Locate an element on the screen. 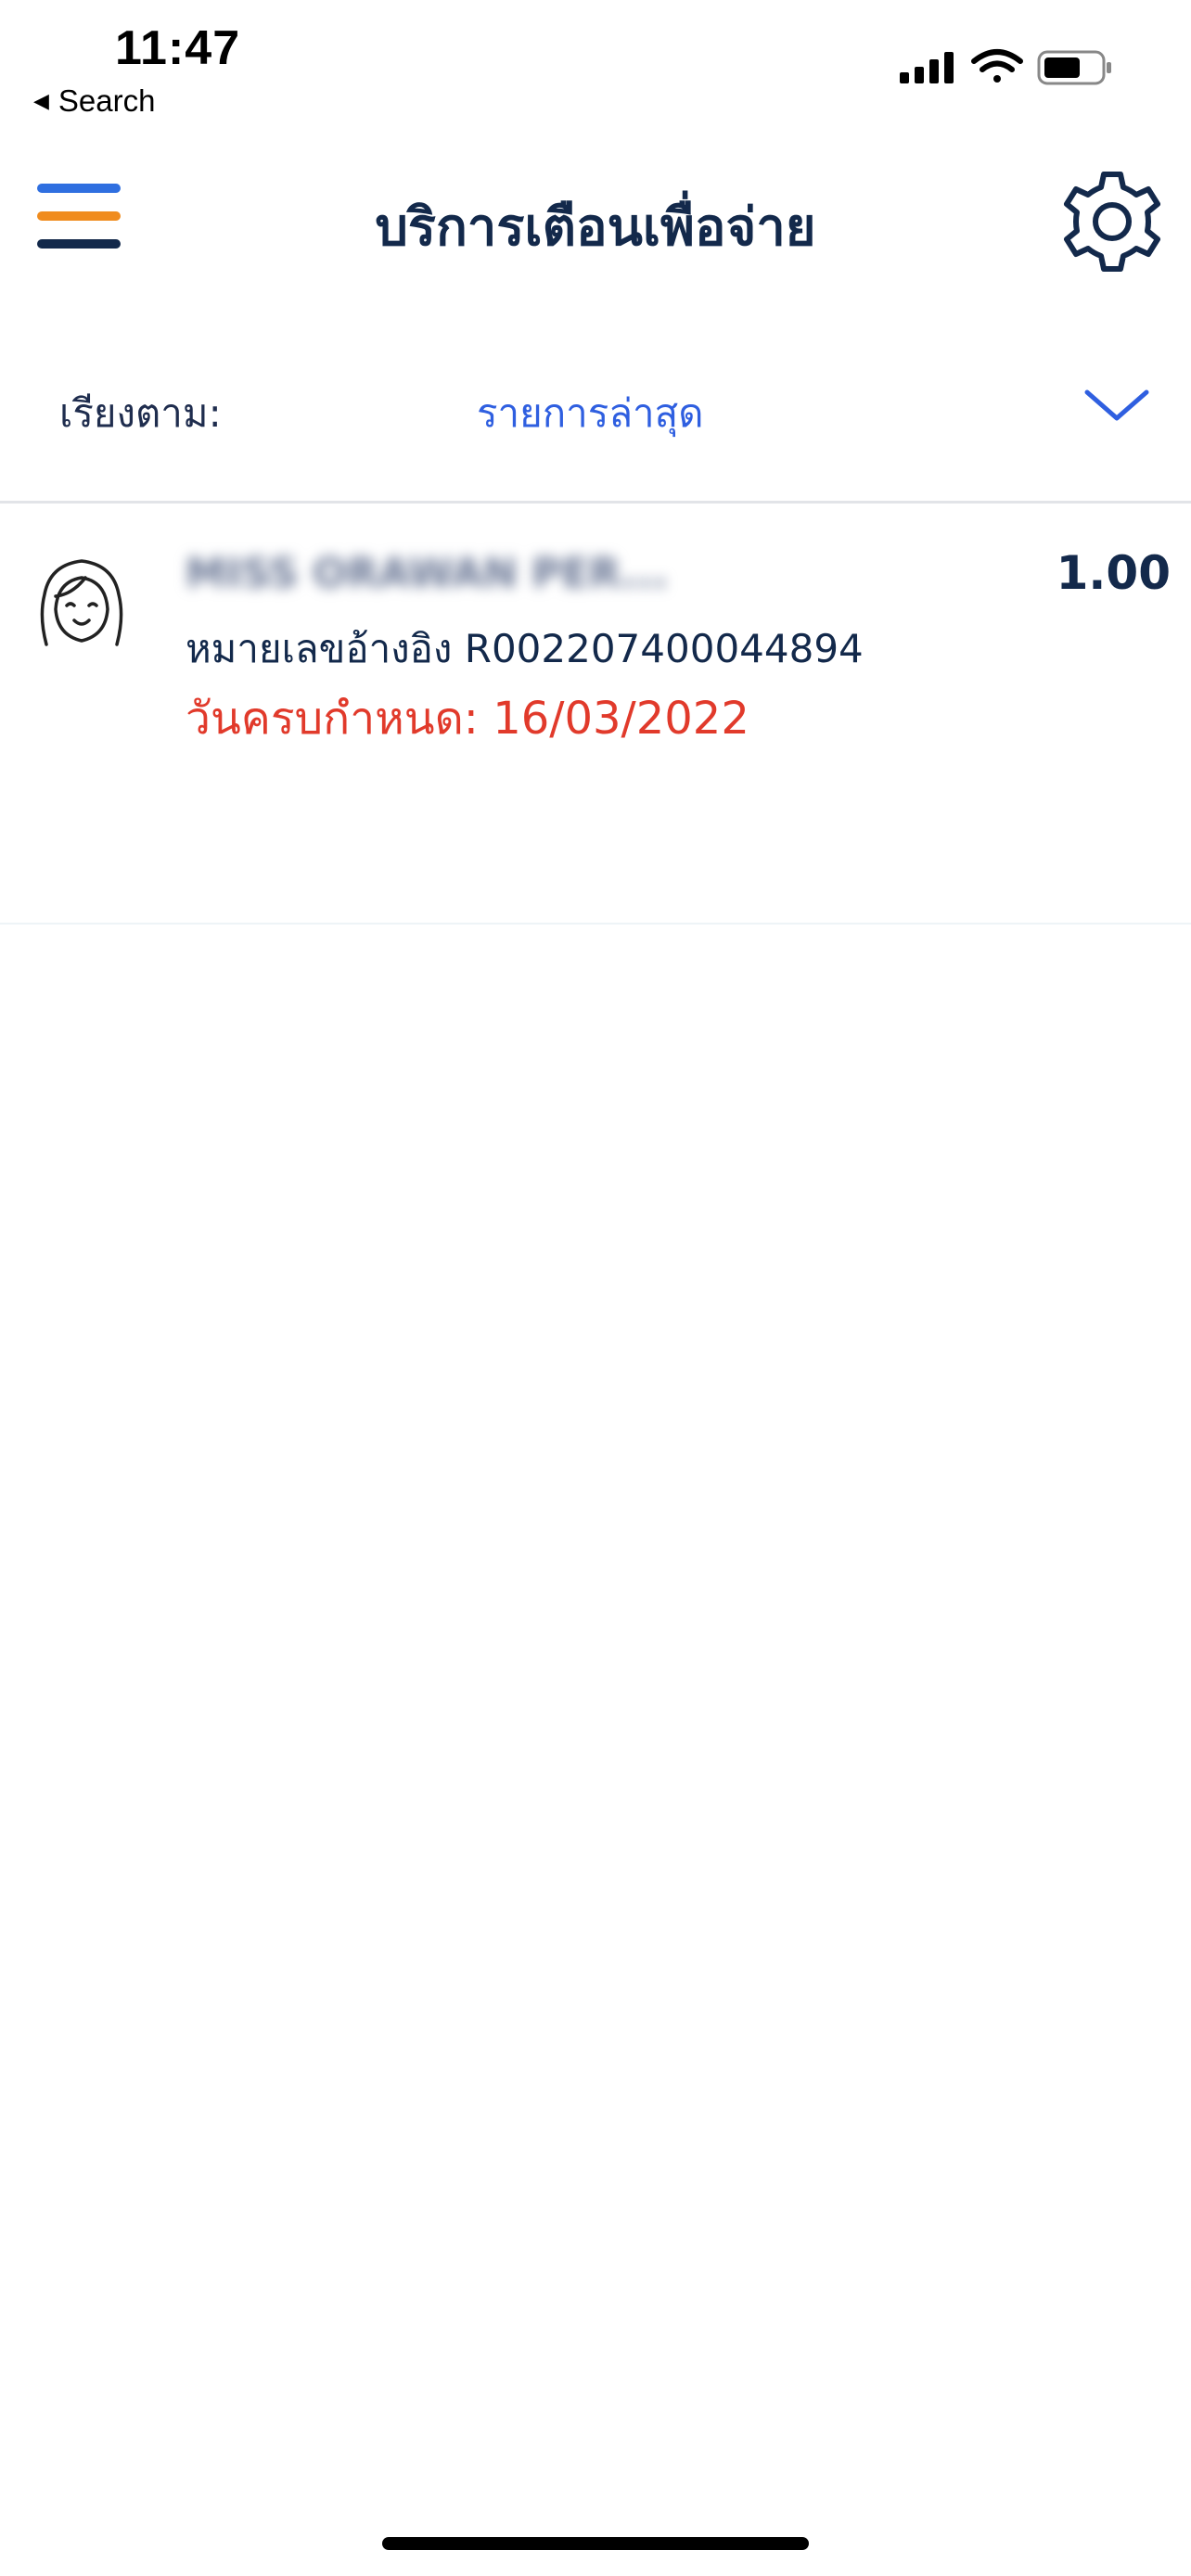 The image size is (1191, 2576). back-label: Search is located at coordinates (107, 100).